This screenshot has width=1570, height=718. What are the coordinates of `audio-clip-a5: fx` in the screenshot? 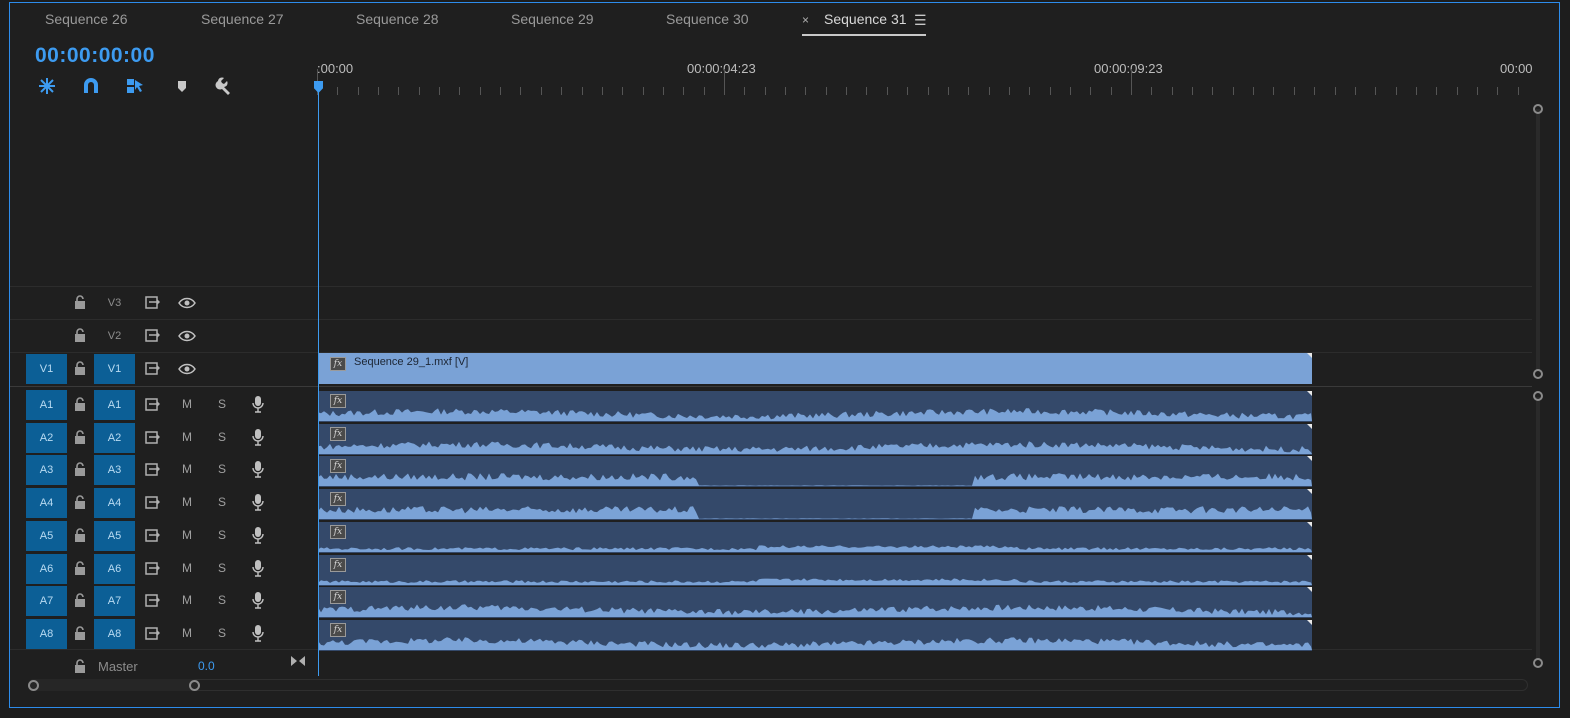 It's located at (815, 537).